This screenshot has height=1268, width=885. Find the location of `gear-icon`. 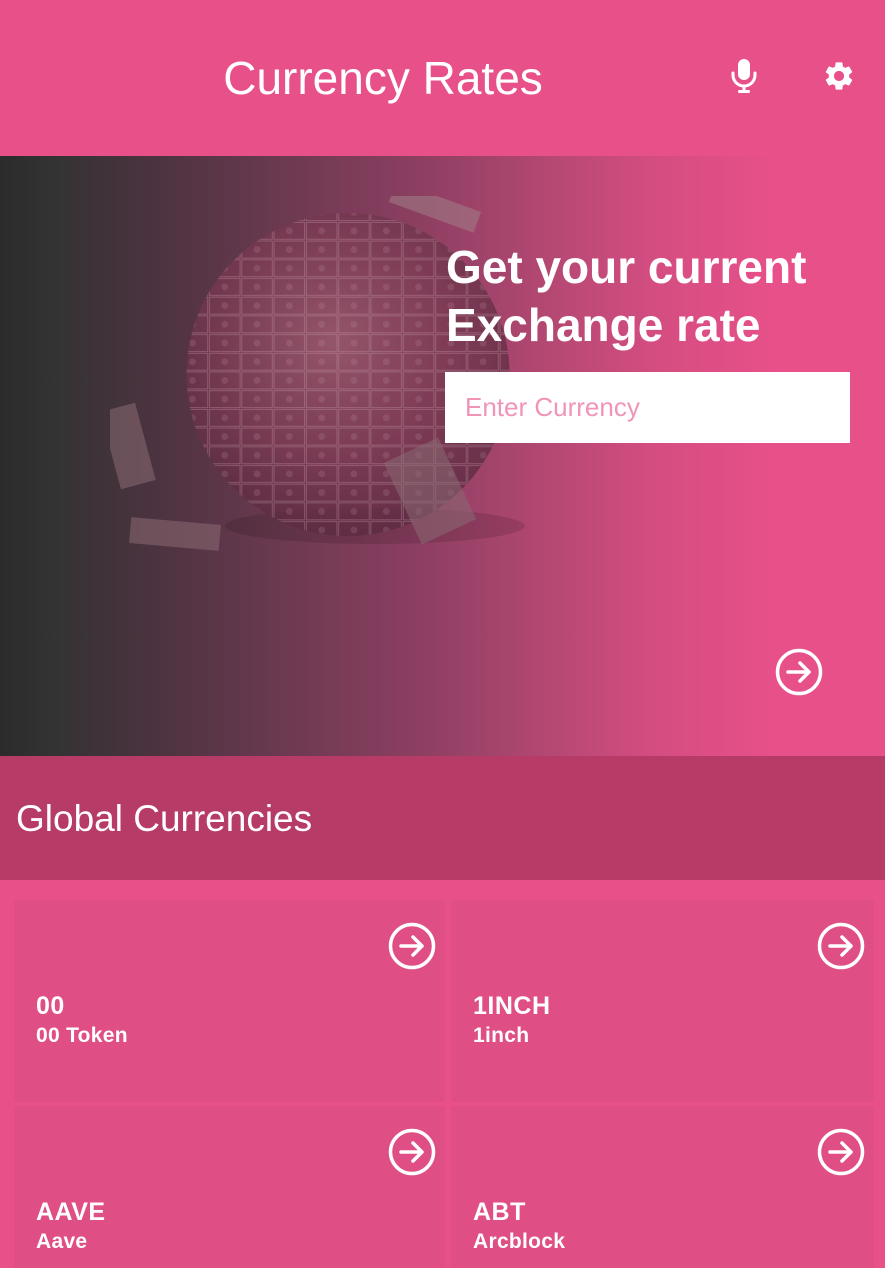

gear-icon is located at coordinates (839, 76).